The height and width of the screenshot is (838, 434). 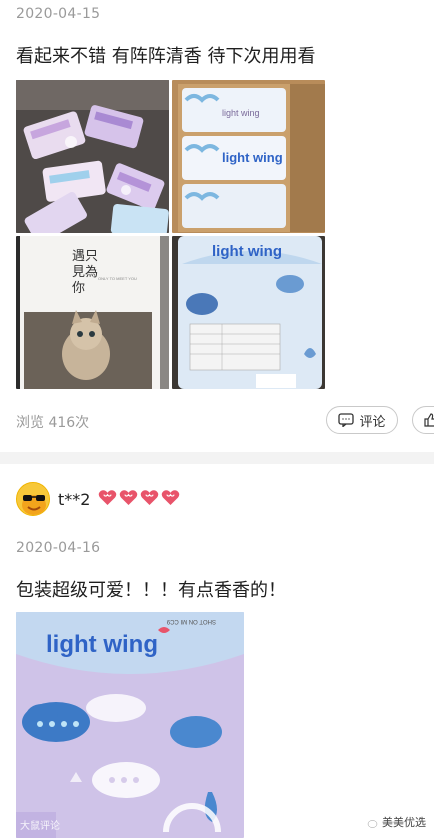 What do you see at coordinates (130, 725) in the screenshot?
I see `review-photo-large: light wing SHOT ON MI CC9 大鼠评论` at bounding box center [130, 725].